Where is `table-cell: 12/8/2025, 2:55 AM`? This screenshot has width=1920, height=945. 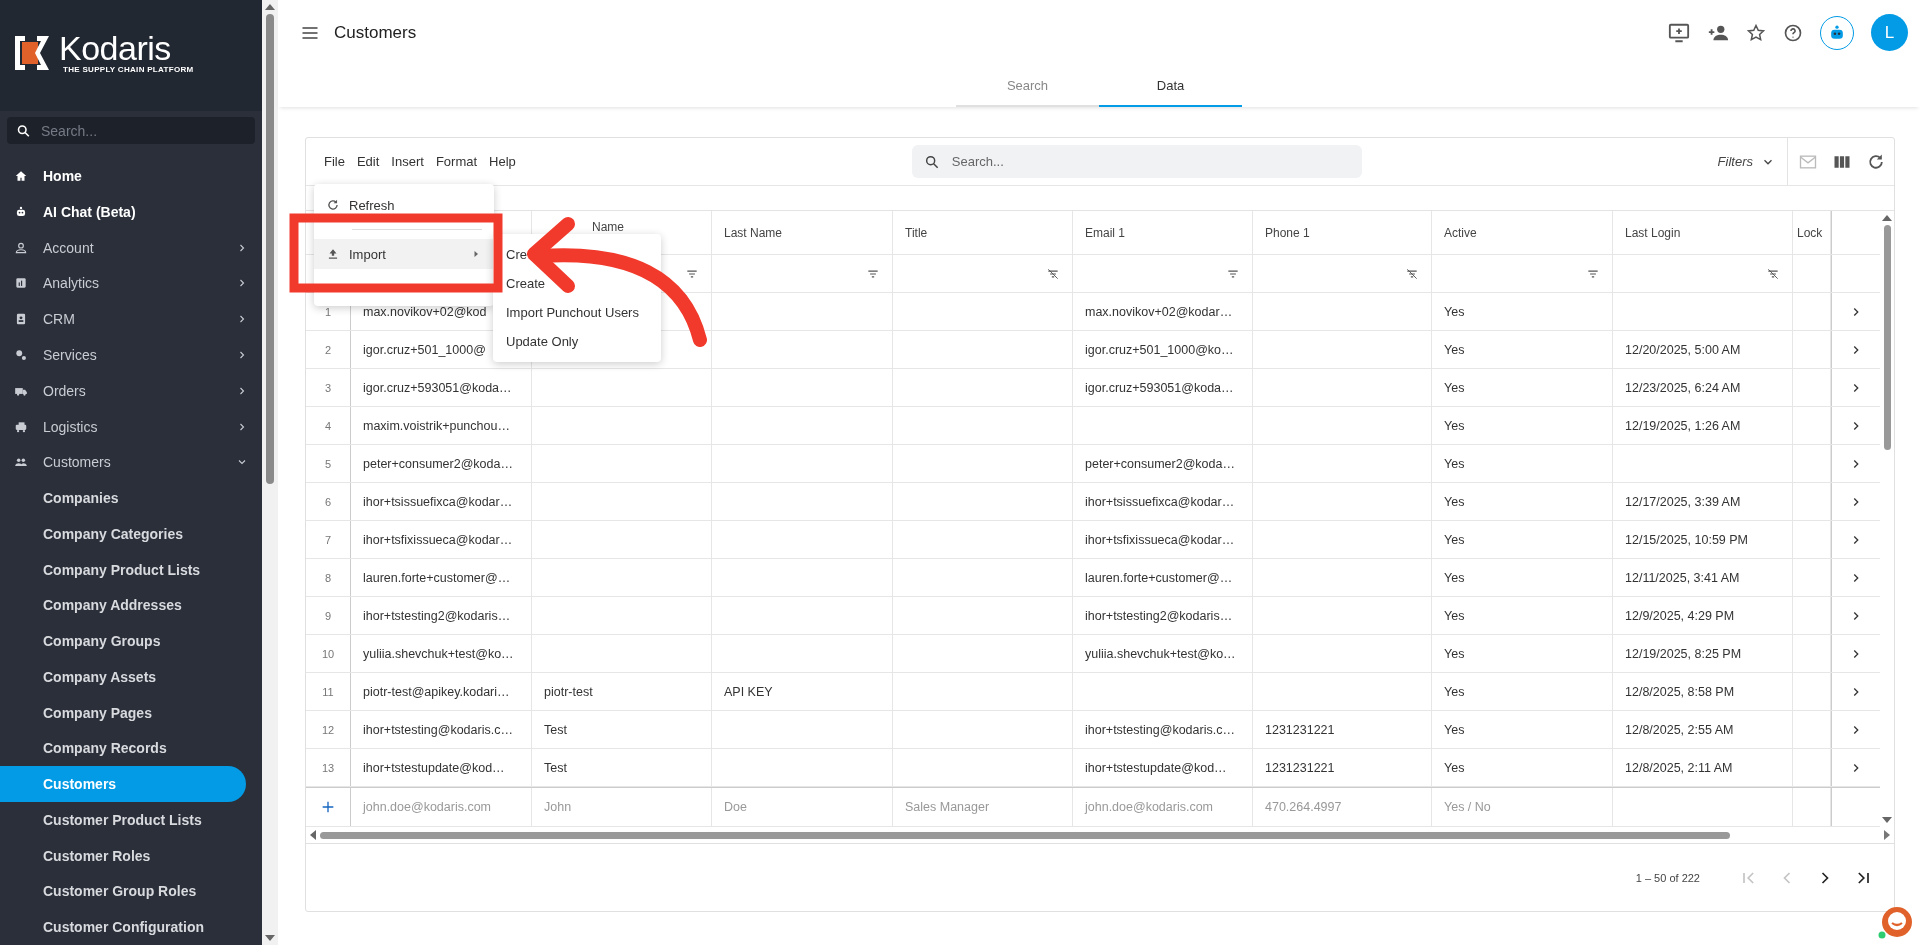 table-cell: 12/8/2025, 2:55 AM is located at coordinates (1679, 729).